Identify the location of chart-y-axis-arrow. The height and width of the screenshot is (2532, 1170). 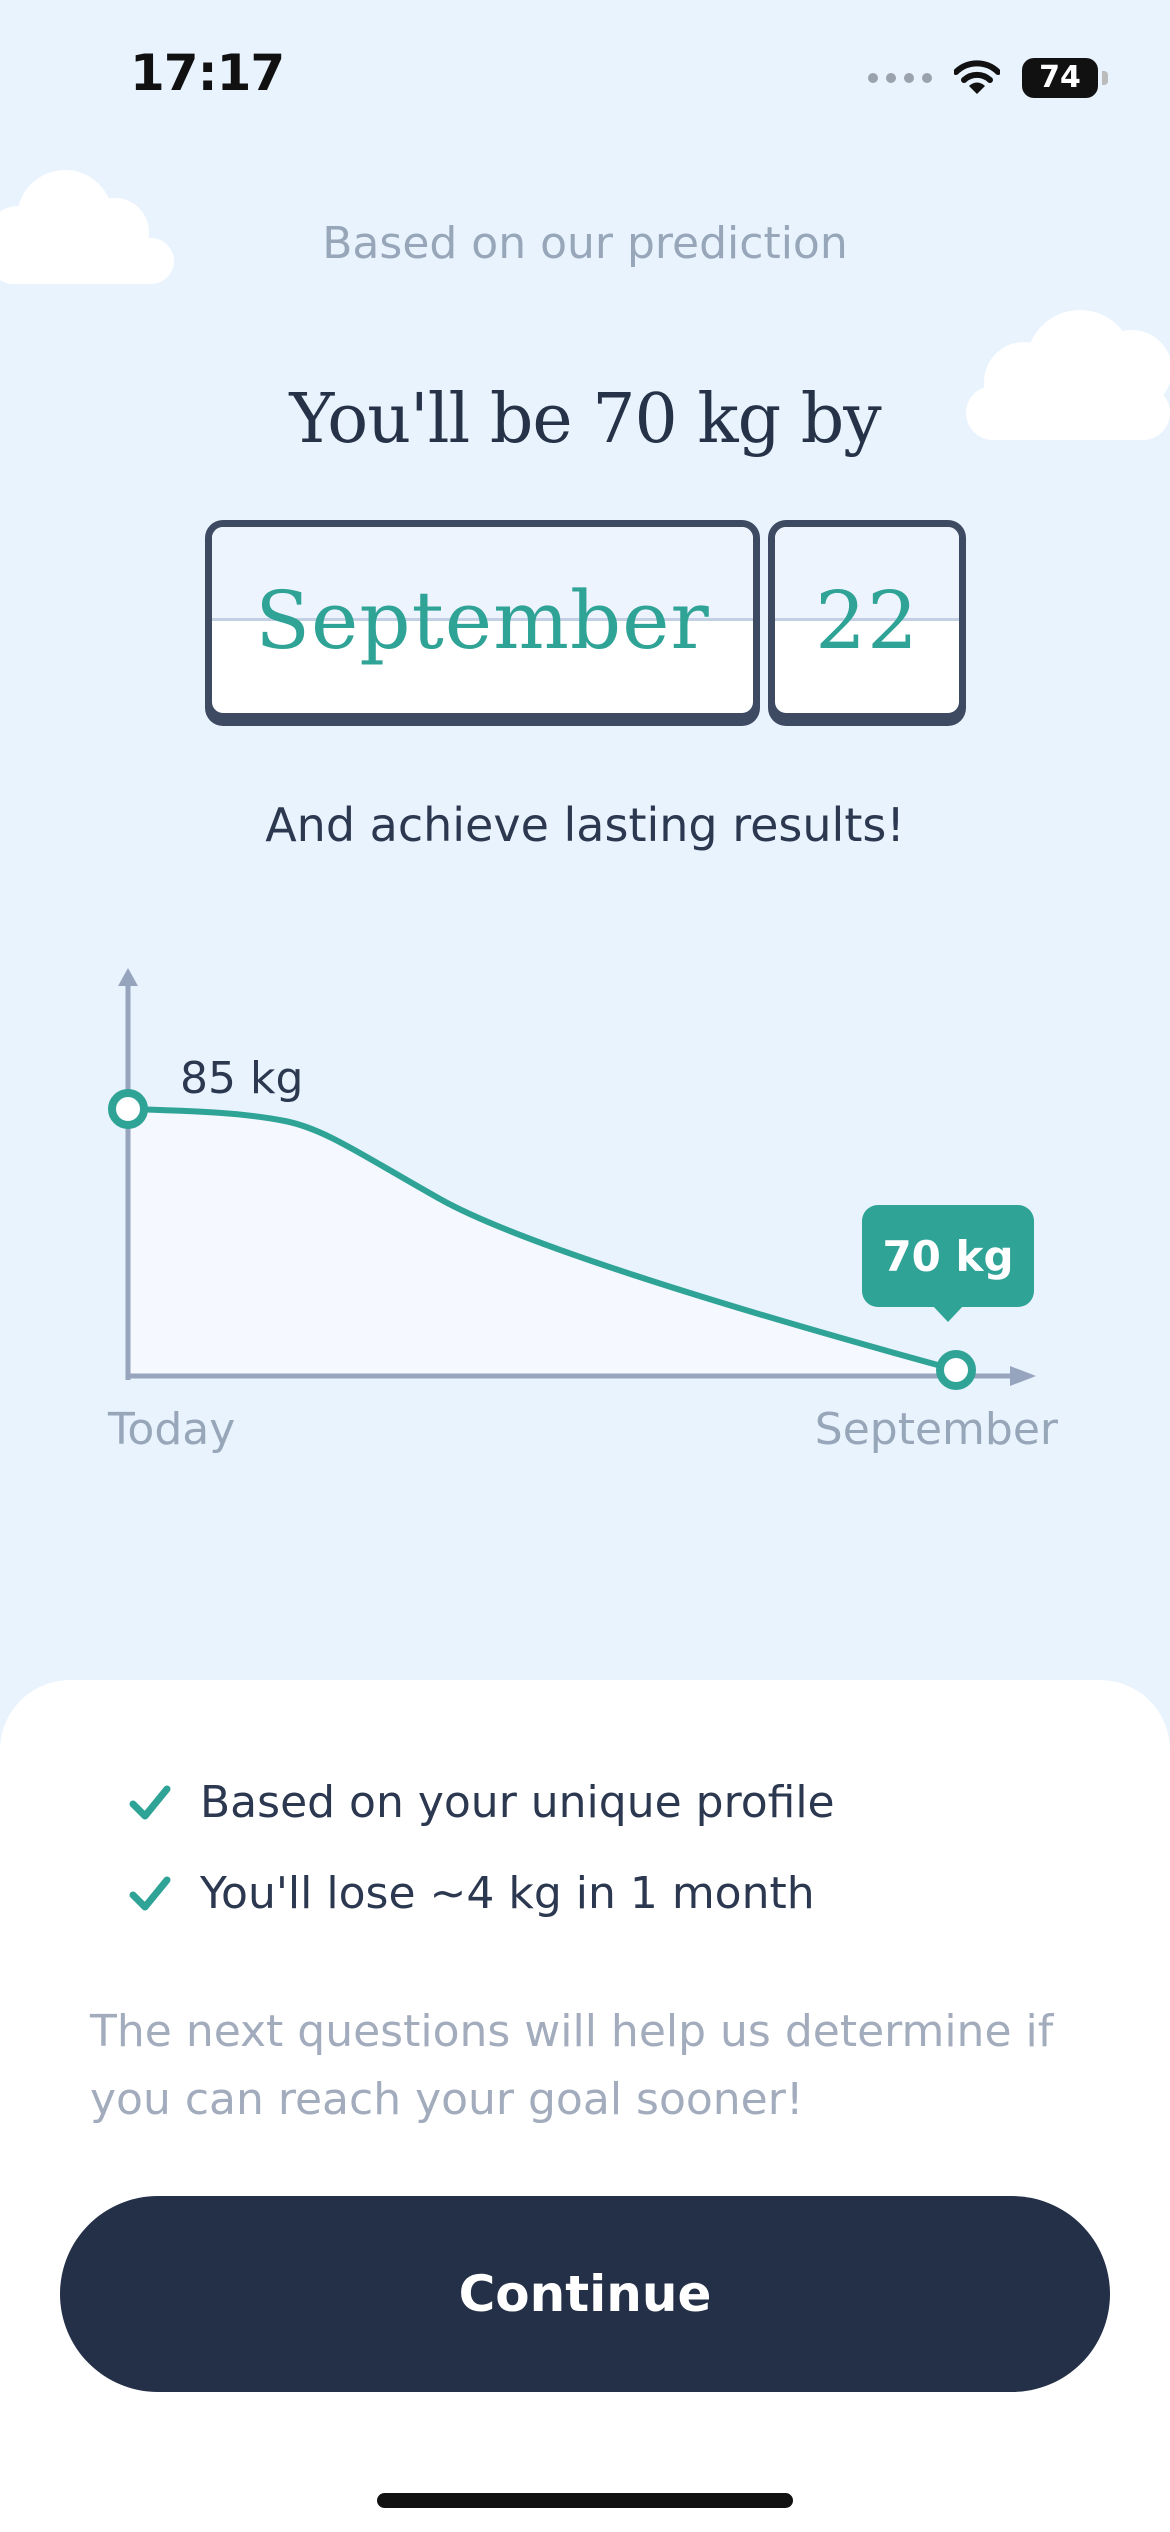
(128, 977).